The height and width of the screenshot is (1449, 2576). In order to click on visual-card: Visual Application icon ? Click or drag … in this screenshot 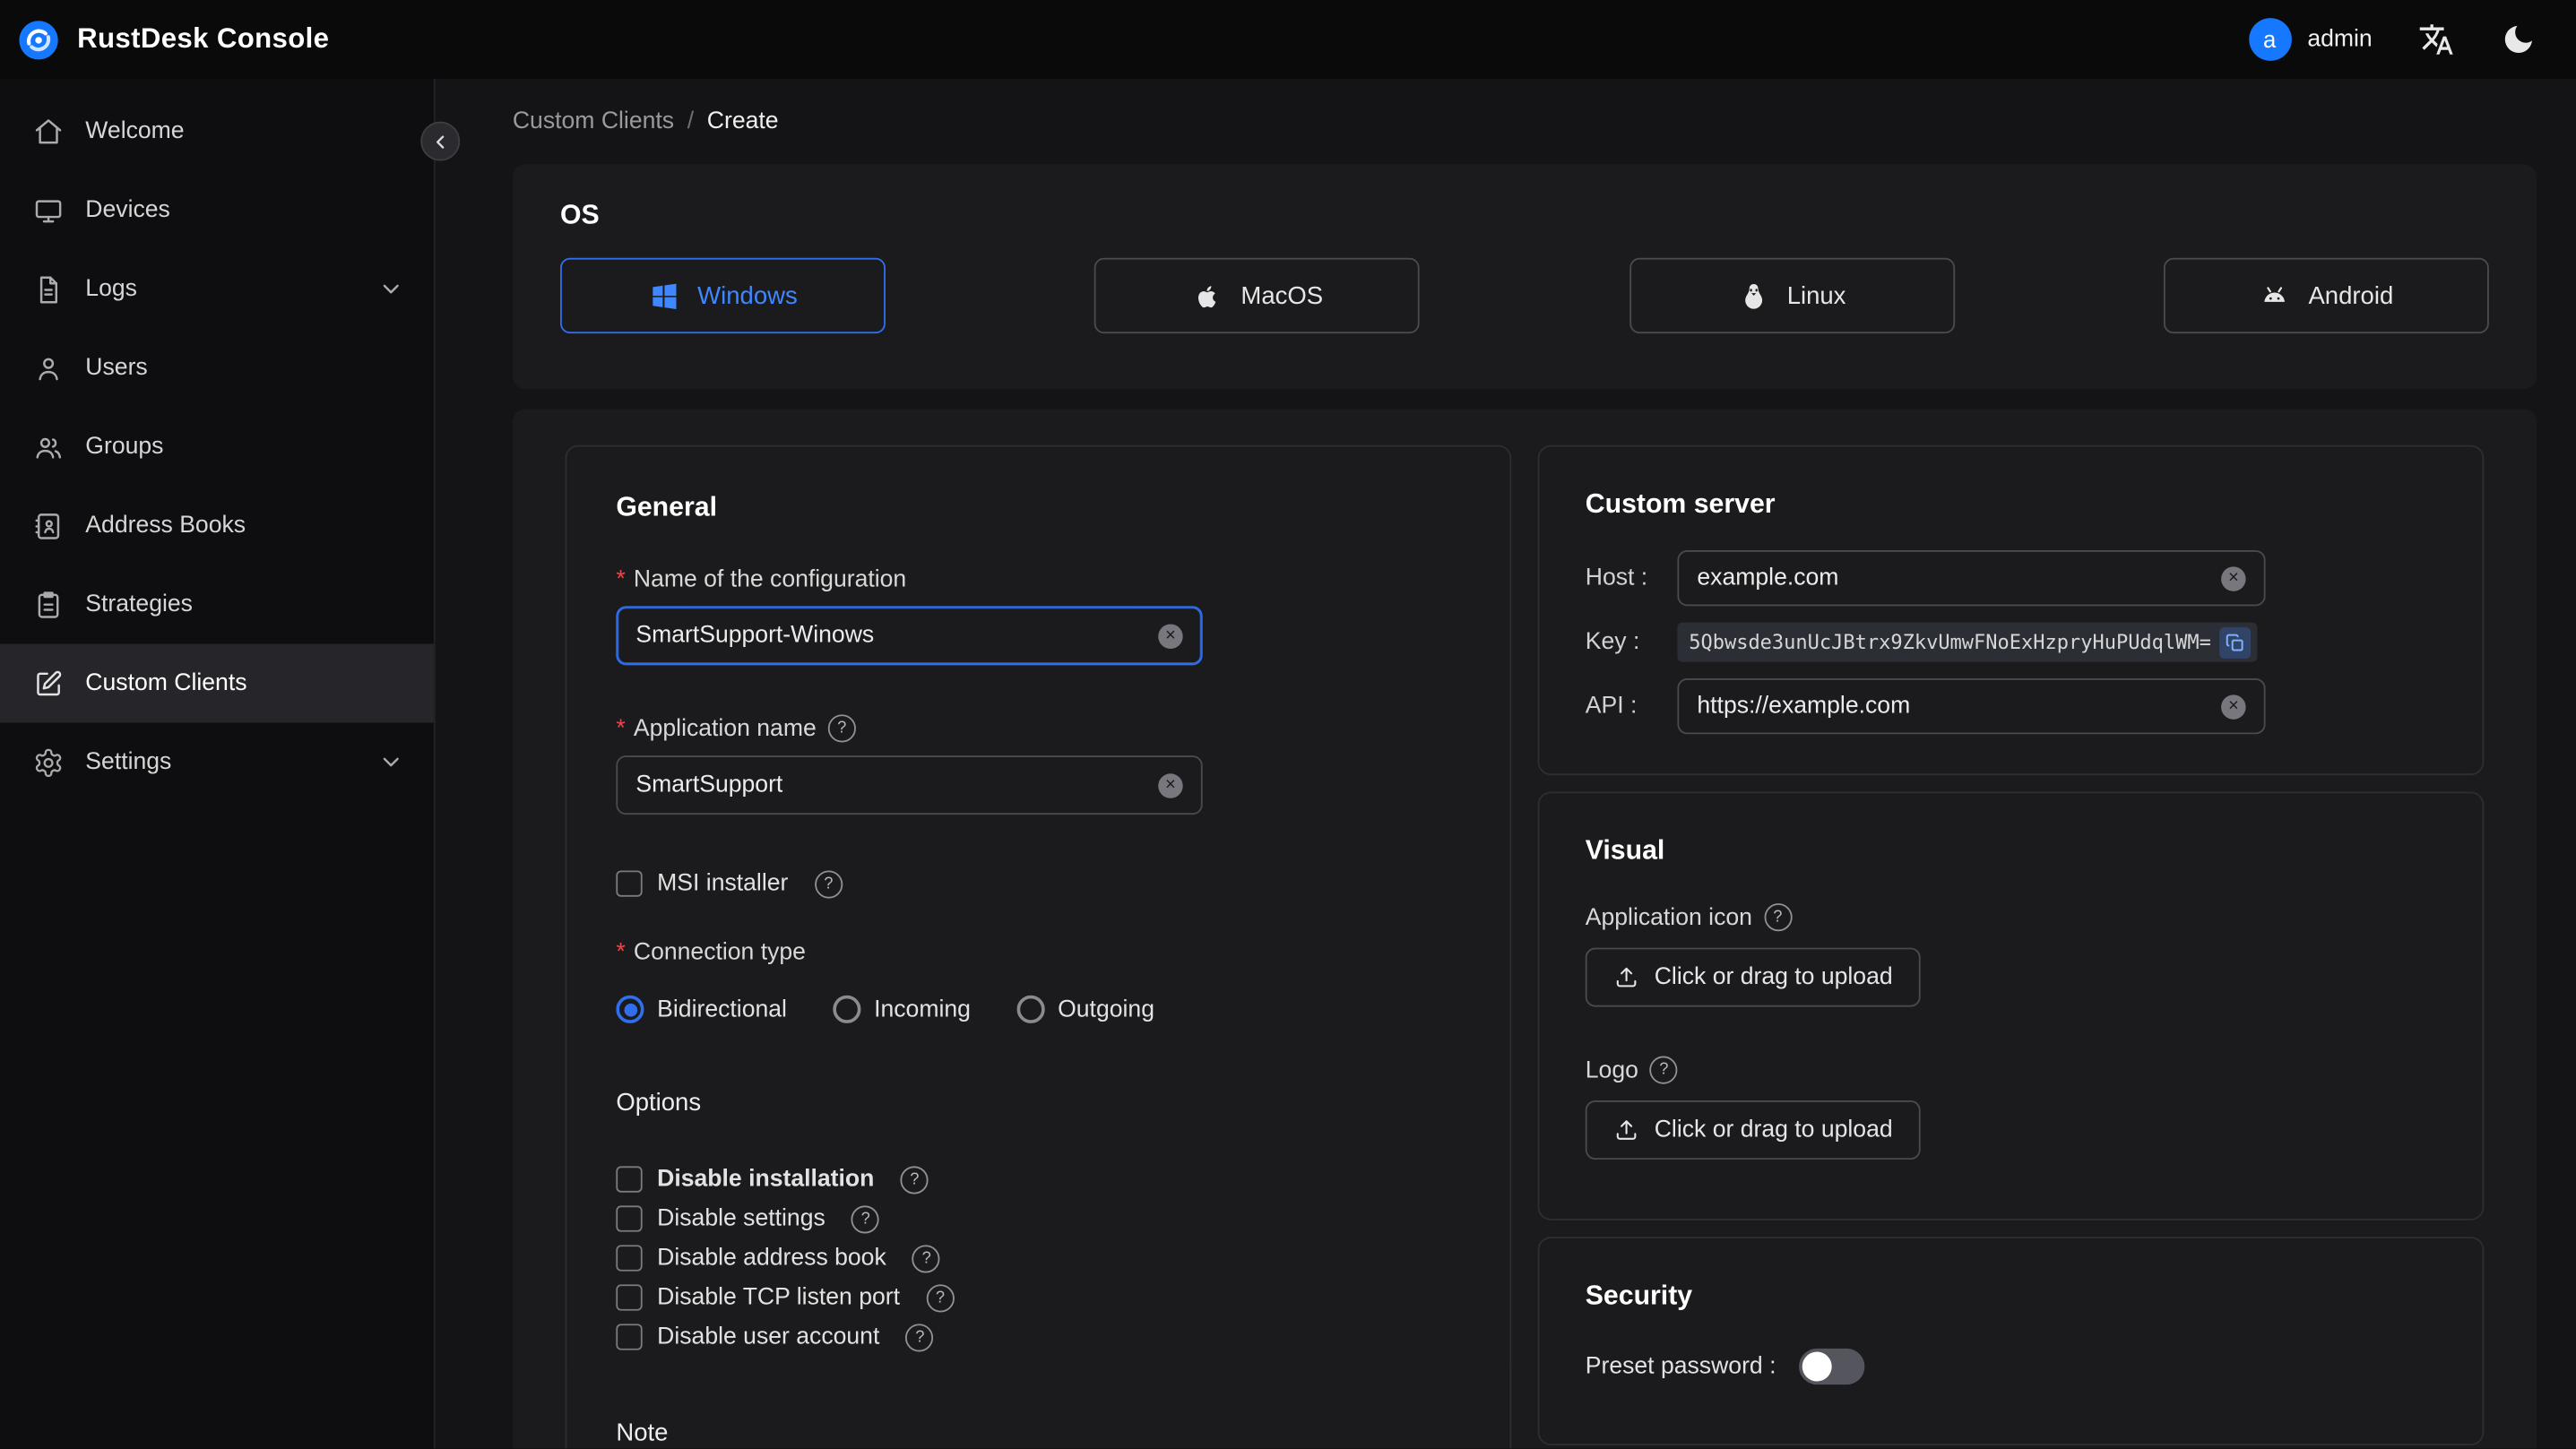, I will do `click(2011, 1005)`.